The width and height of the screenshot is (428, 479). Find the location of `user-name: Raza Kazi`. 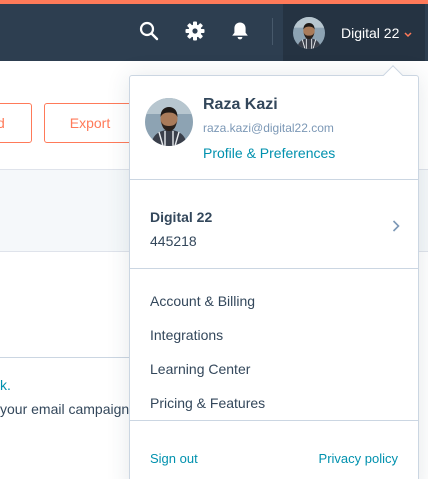

user-name: Raza Kazi is located at coordinates (240, 104).